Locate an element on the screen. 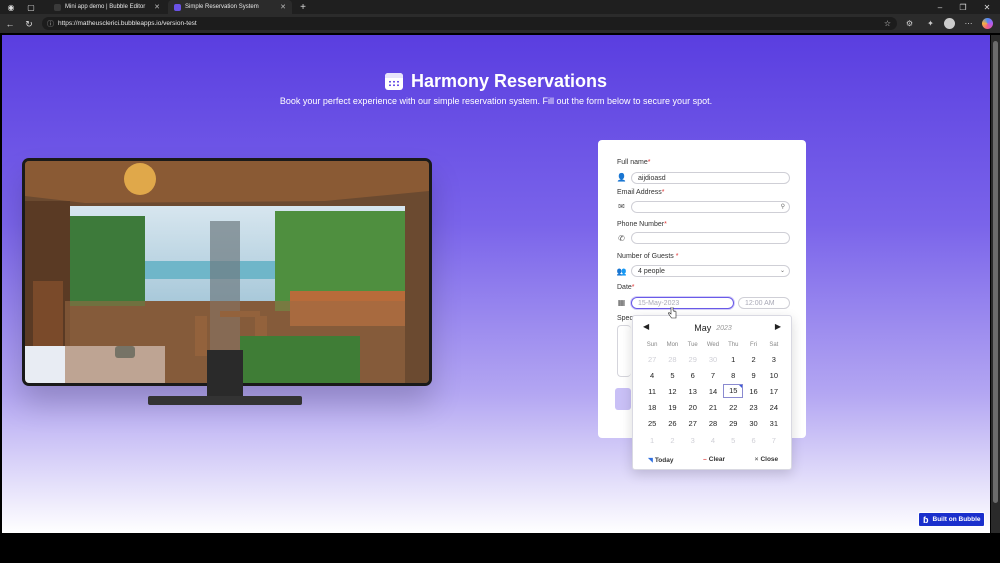 The width and height of the screenshot is (1000, 563). datepicker-footer: ◥ Today – Clear × Close is located at coordinates (713, 460).